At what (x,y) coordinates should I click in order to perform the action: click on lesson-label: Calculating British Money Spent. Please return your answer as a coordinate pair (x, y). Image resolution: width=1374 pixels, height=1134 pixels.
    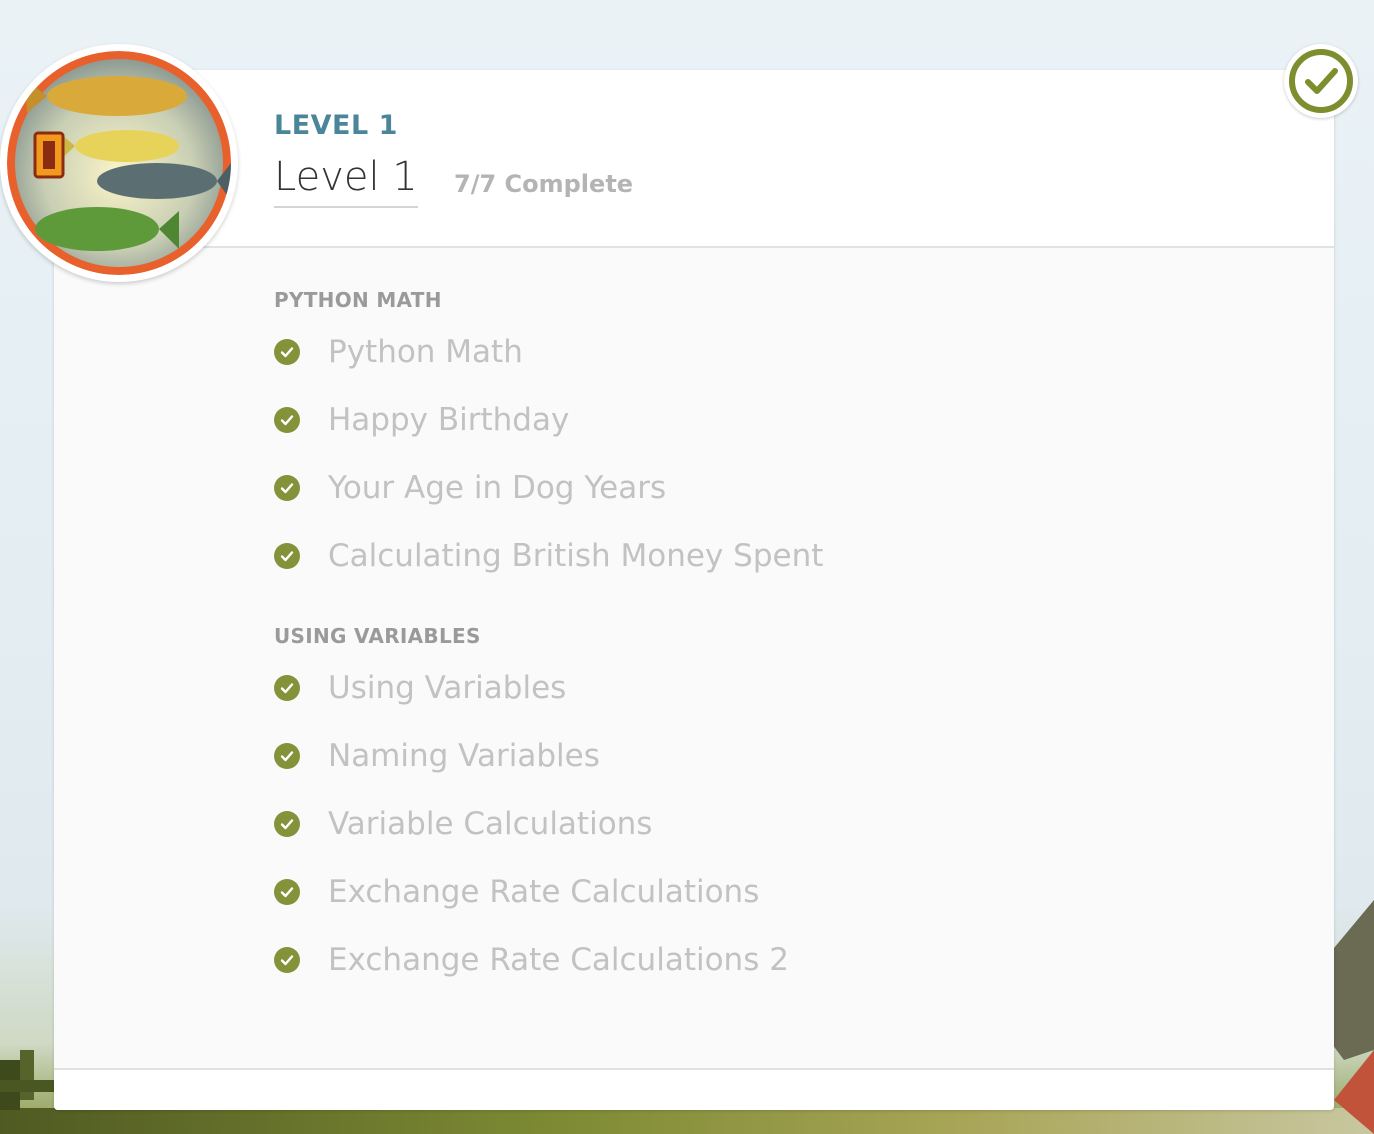
    Looking at the image, I should click on (576, 556).